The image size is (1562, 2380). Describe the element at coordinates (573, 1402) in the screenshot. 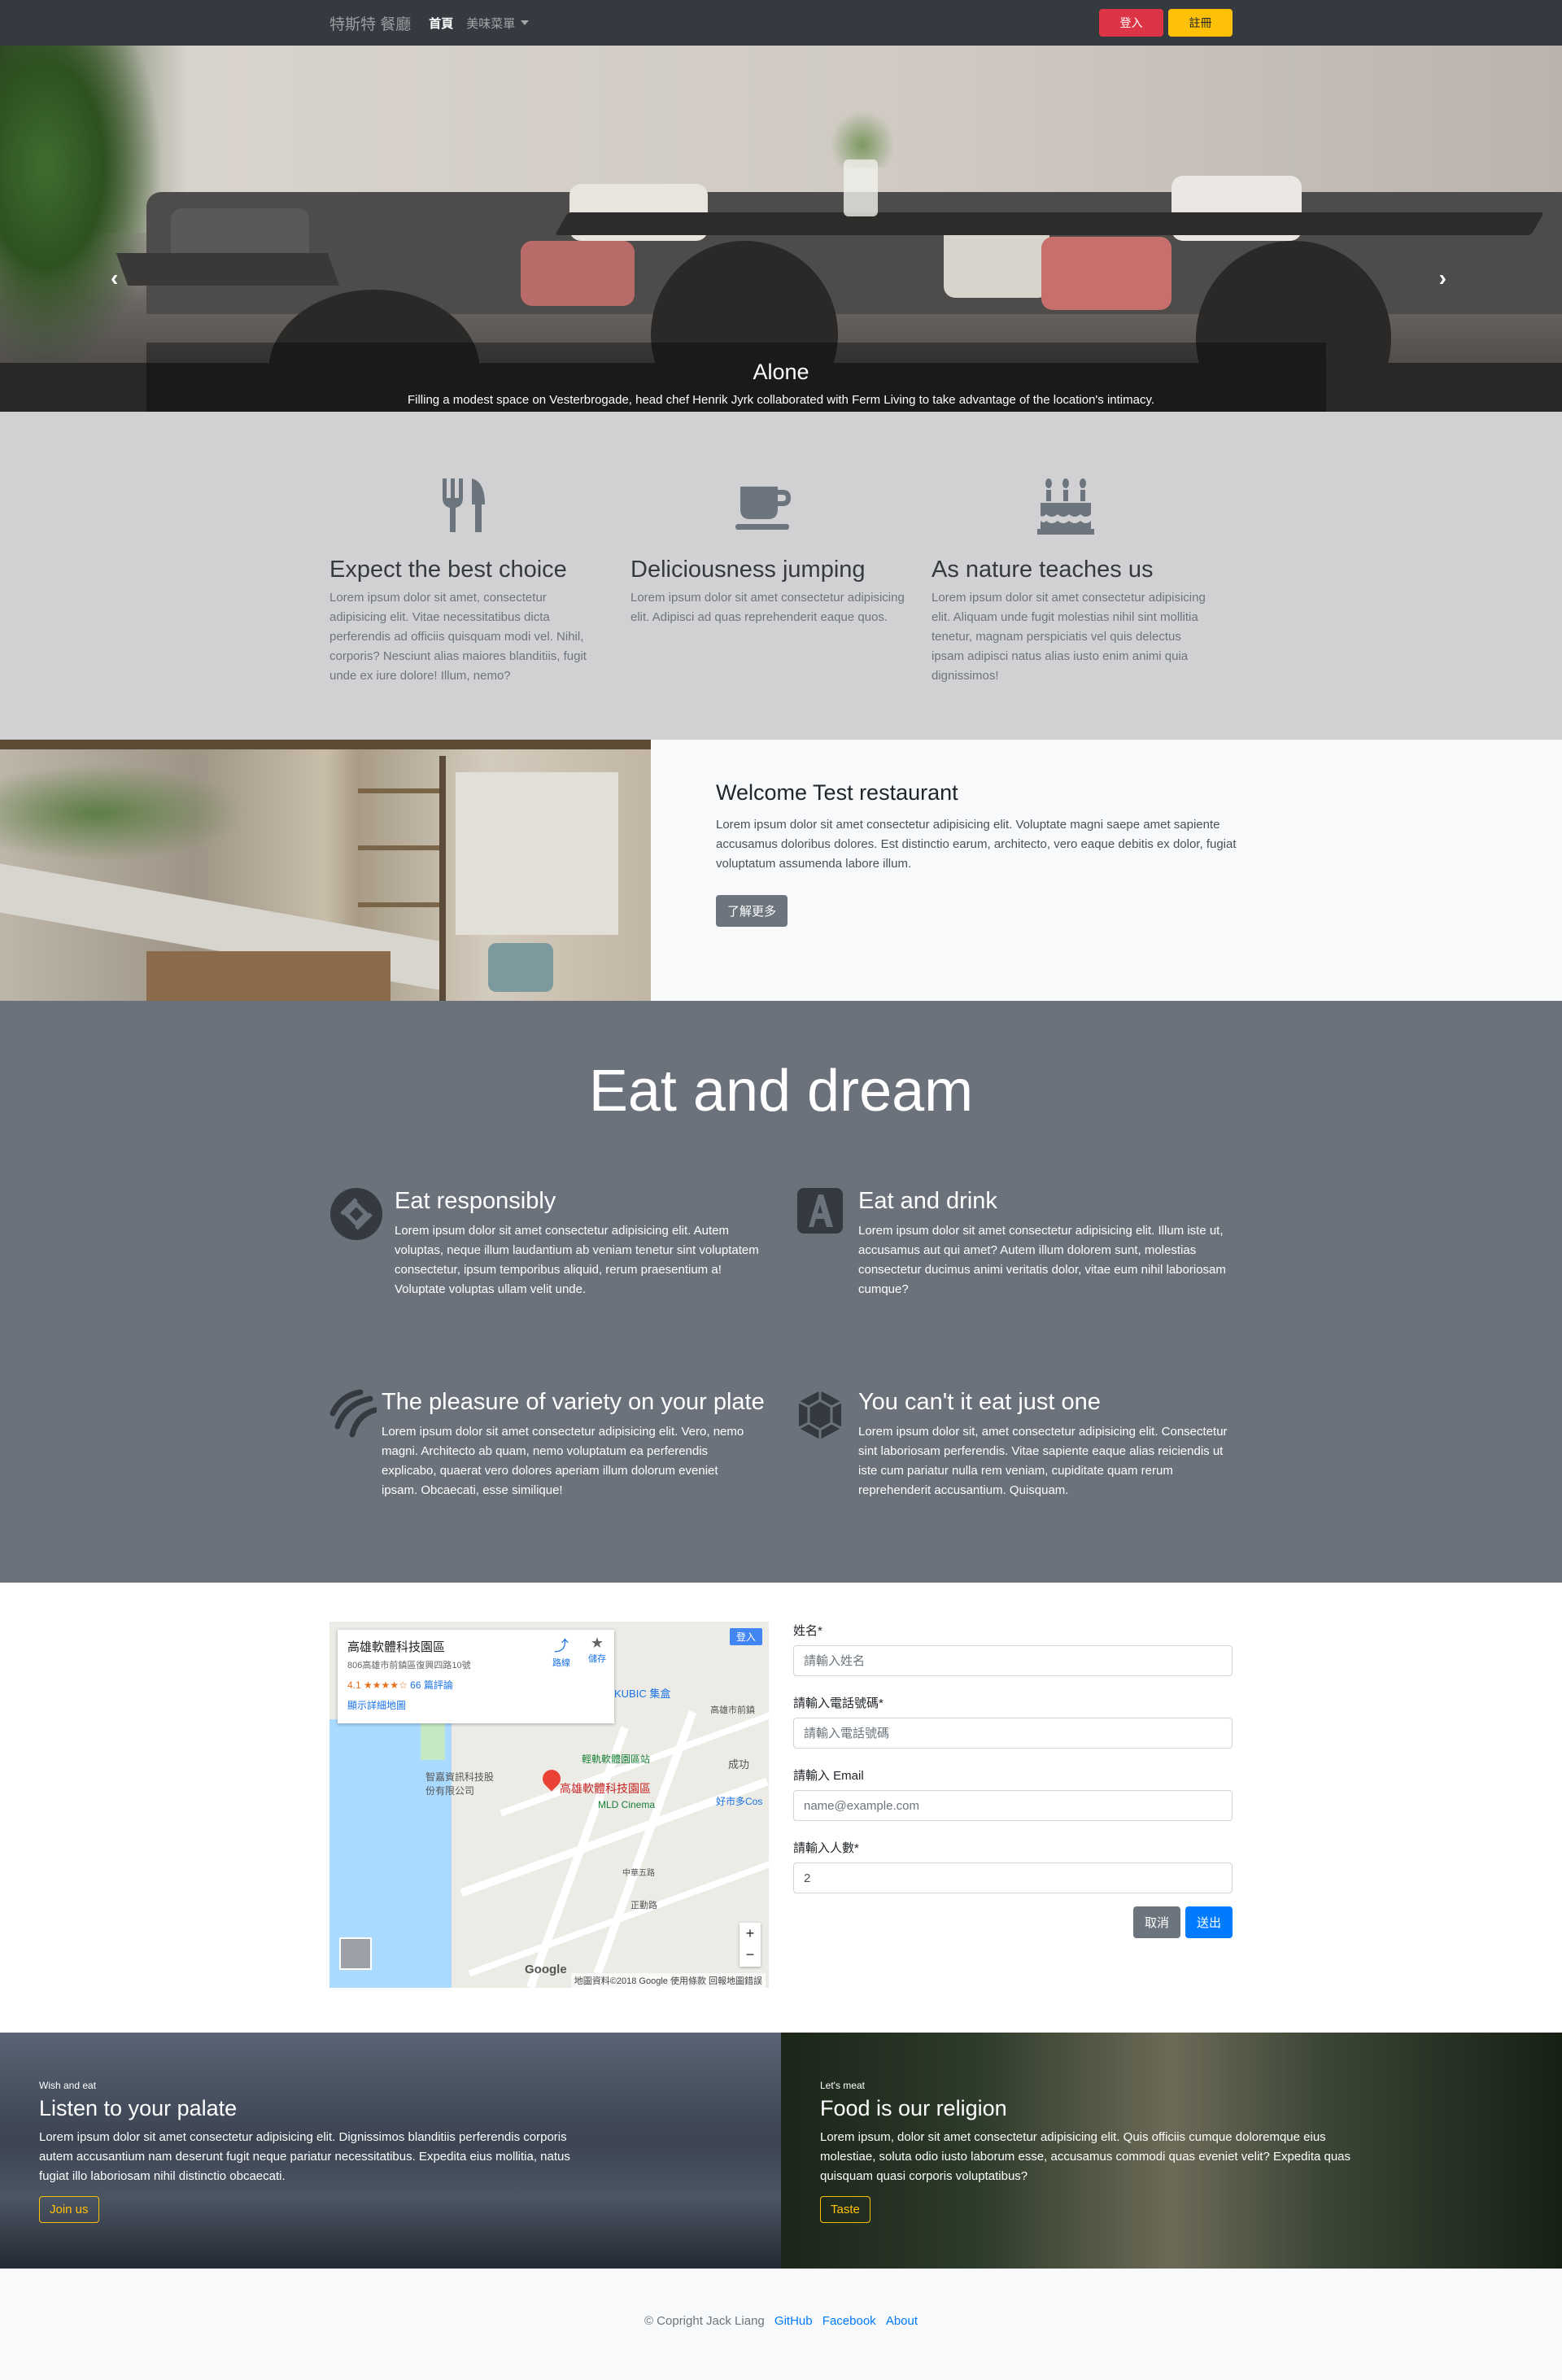

I see `dream-item-title: The pleasure of variety on your plate` at that location.